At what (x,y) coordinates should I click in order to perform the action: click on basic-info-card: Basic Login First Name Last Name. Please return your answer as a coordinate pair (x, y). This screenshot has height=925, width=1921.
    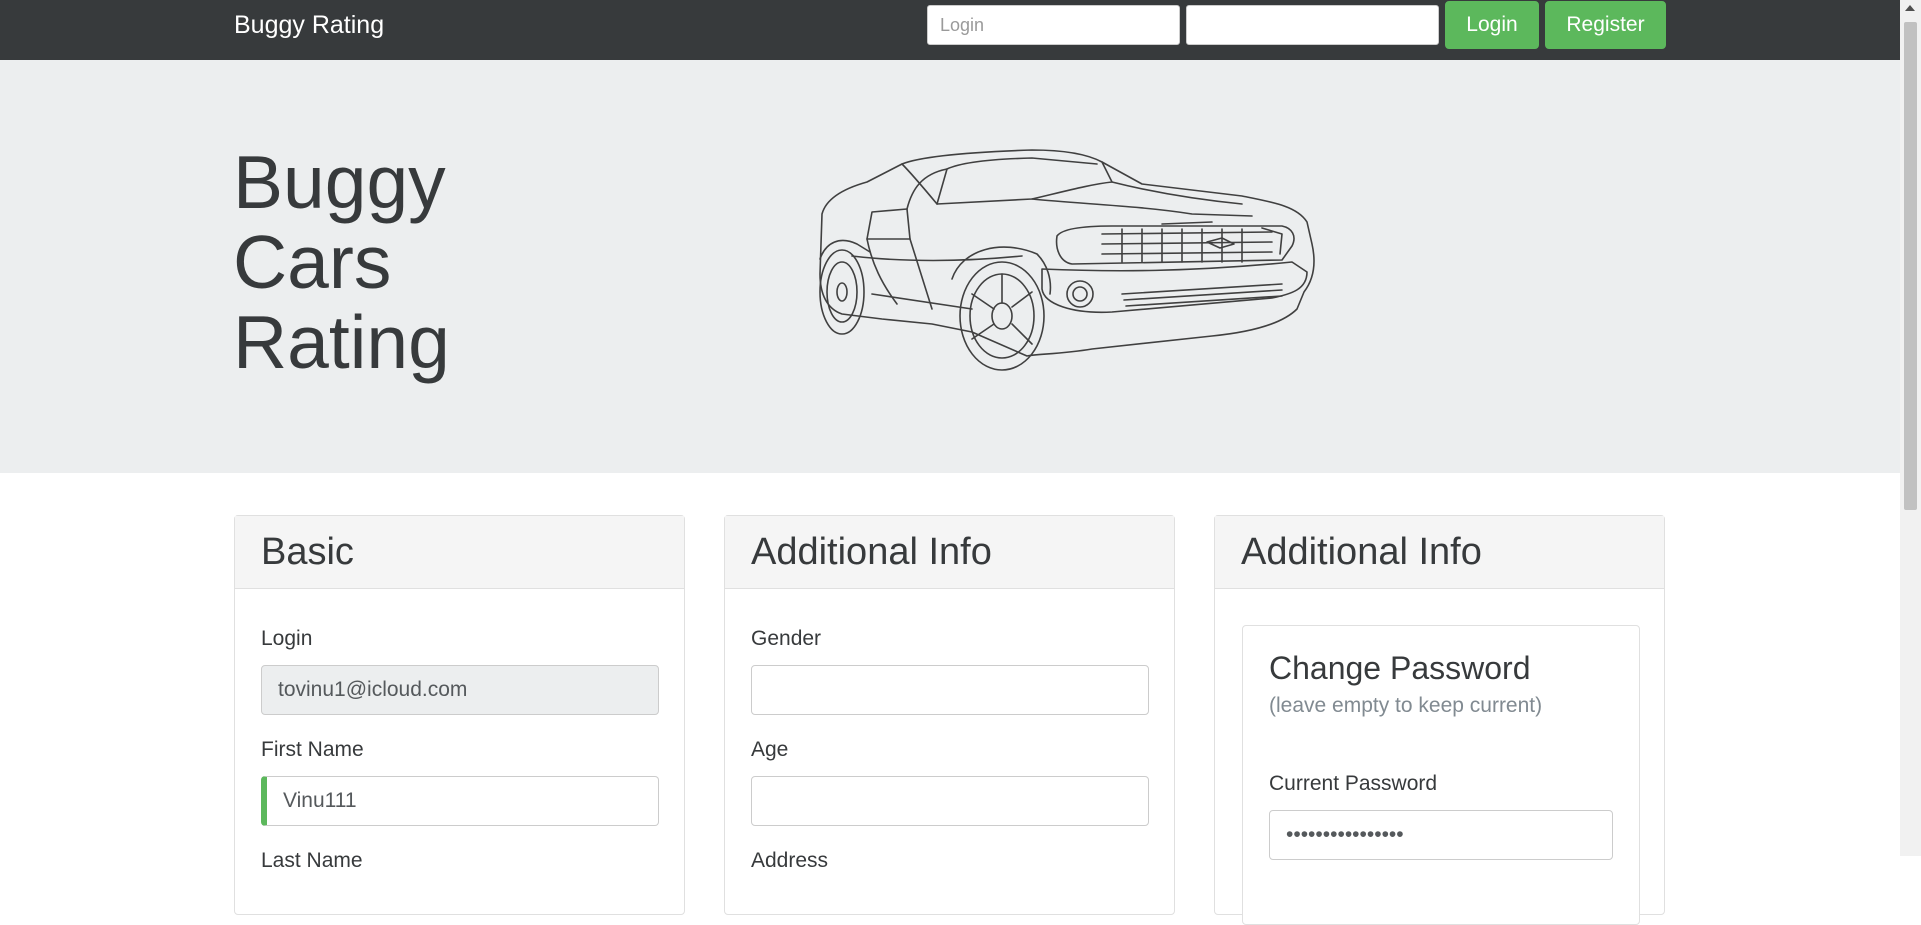
    Looking at the image, I should click on (459, 715).